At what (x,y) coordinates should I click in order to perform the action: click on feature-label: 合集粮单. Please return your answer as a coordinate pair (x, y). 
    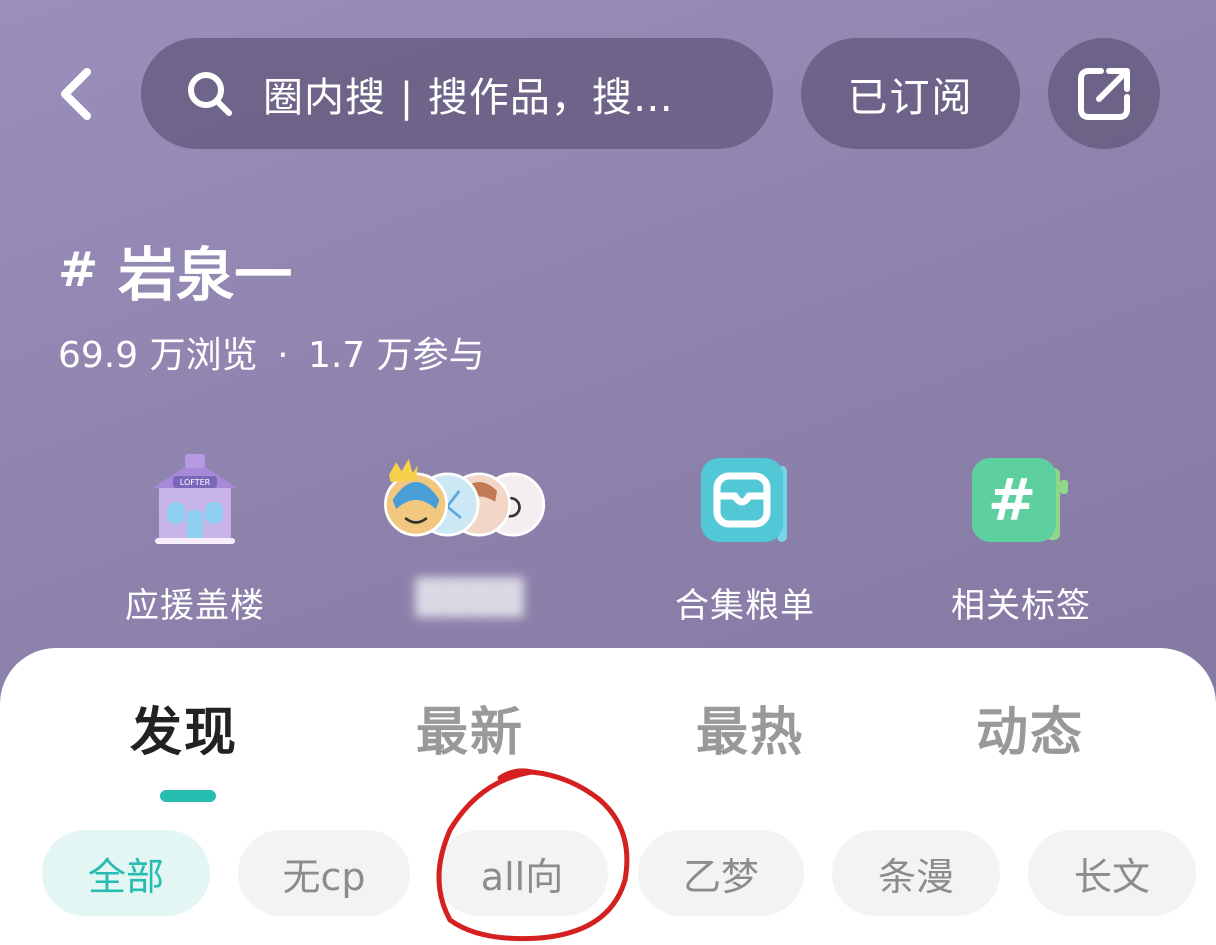
    Looking at the image, I should click on (745, 606).